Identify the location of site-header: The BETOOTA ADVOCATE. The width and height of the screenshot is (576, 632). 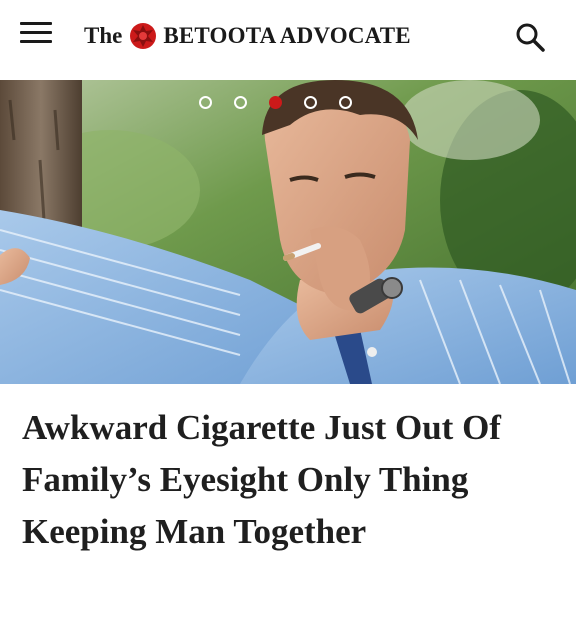
(288, 38).